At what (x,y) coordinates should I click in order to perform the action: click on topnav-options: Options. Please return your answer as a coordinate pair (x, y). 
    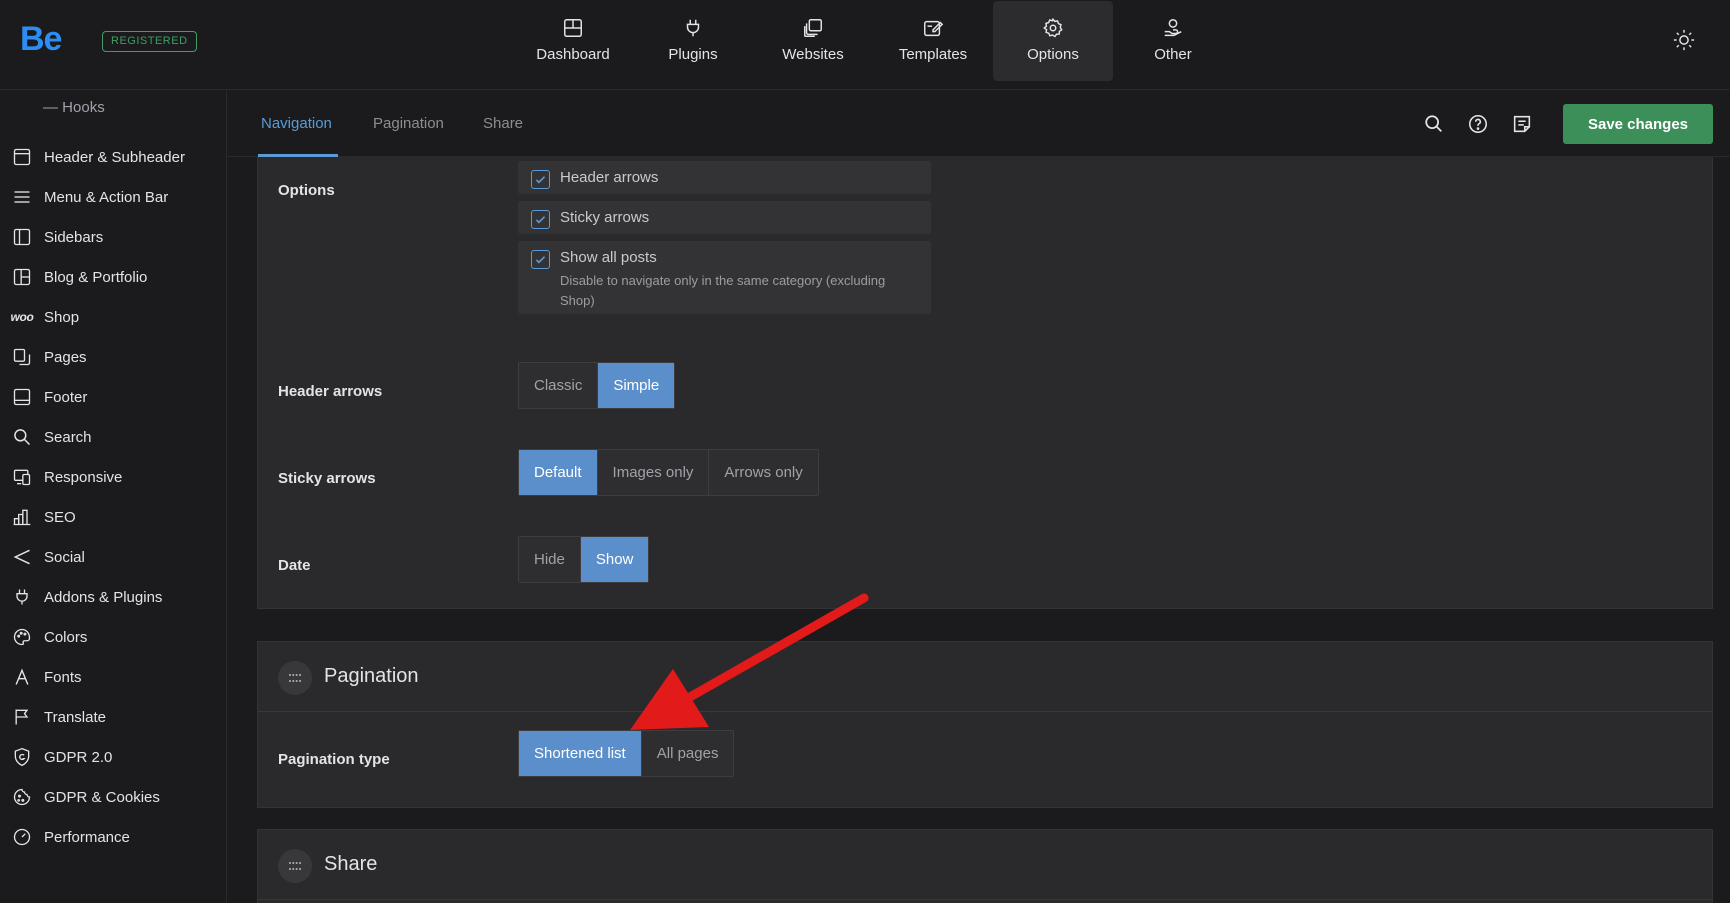
    Looking at the image, I should click on (1053, 41).